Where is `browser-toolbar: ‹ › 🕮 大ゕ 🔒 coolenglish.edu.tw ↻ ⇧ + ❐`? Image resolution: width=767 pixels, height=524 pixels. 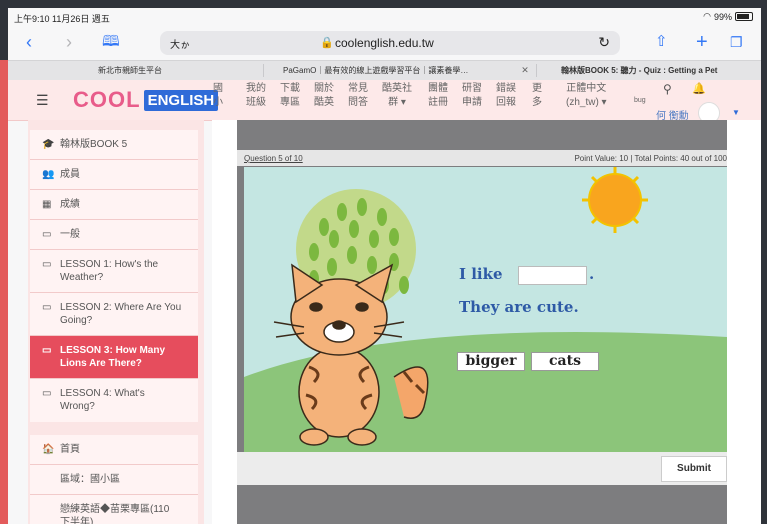
browser-toolbar: ‹ › 🕮 大ゕ 🔒 coolenglish.edu.tw ↻ ⇧ + ❐ is located at coordinates (384, 43).